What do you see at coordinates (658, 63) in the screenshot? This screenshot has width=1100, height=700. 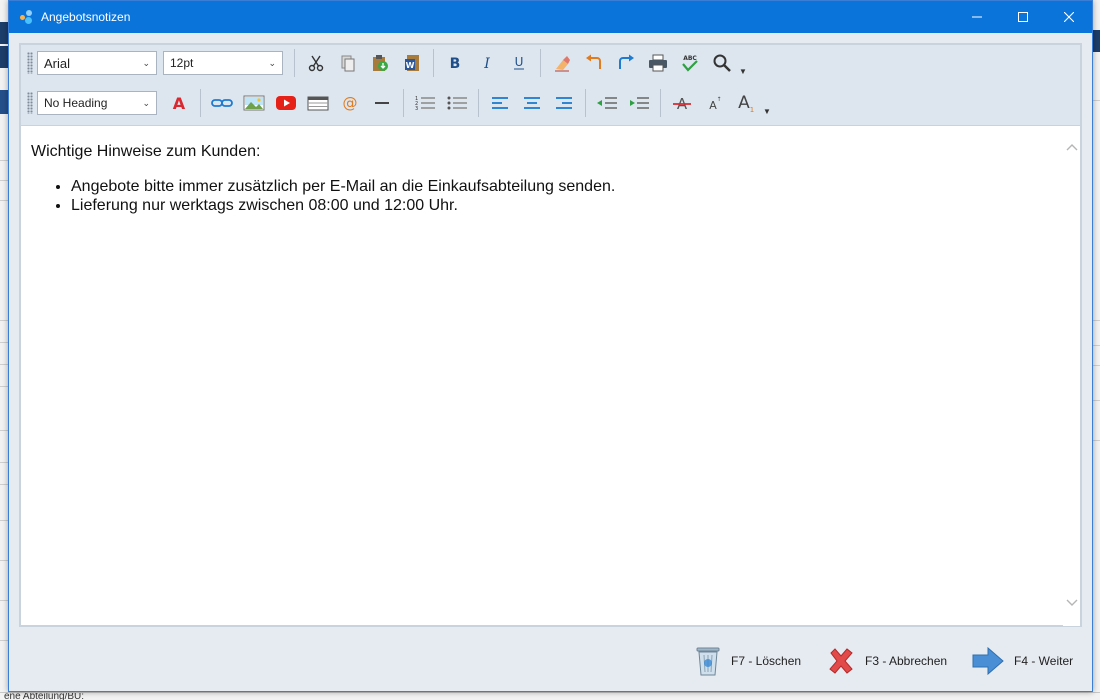 I see `print-button` at bounding box center [658, 63].